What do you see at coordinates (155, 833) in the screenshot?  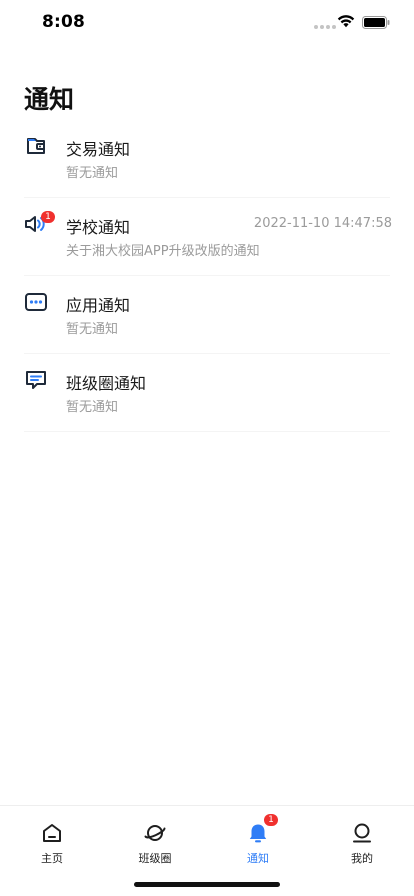 I see `planet-icon` at bounding box center [155, 833].